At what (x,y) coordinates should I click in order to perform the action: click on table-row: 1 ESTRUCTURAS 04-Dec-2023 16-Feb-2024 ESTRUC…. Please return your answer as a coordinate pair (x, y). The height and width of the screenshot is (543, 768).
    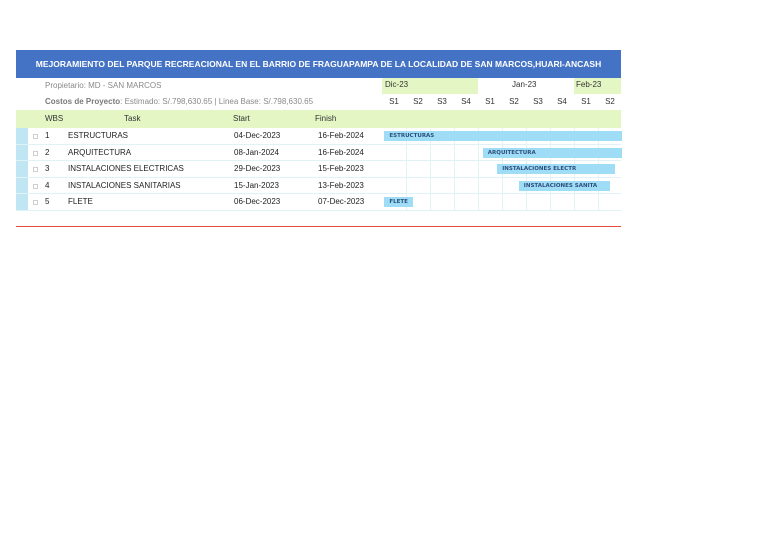
    Looking at the image, I should click on (319, 136).